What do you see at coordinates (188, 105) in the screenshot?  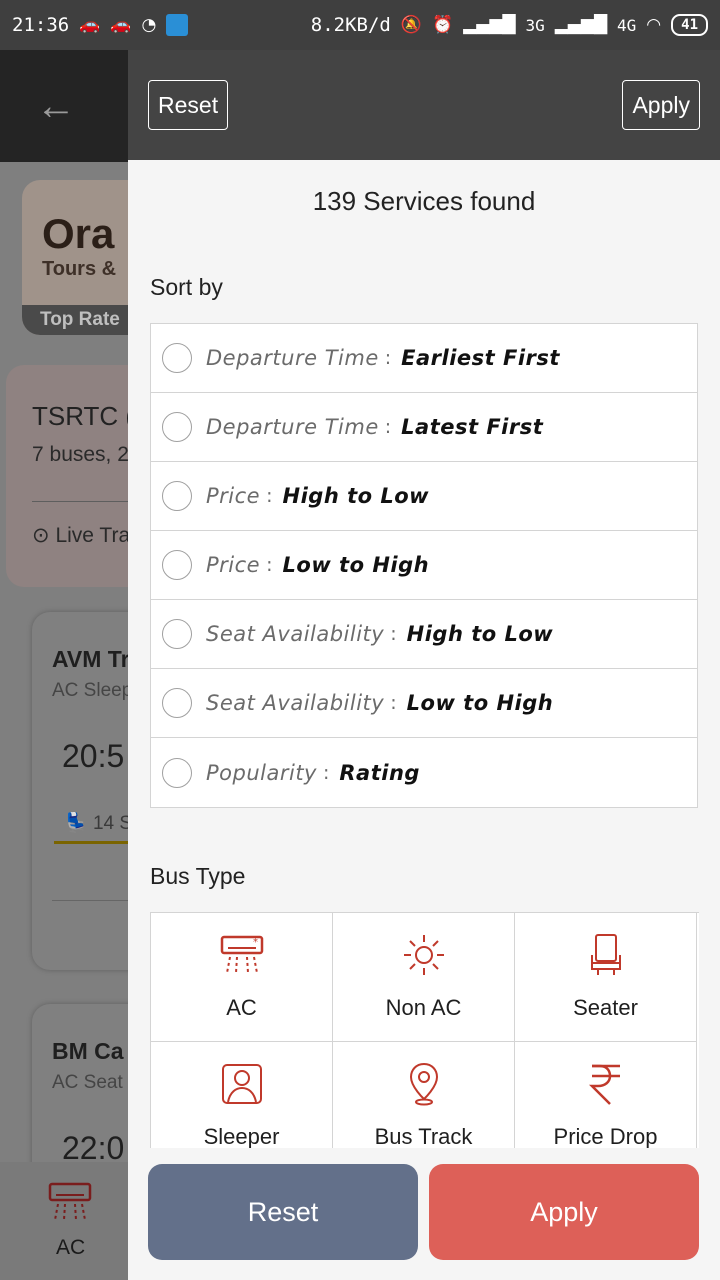 I see `header-reset-button: Reset` at bounding box center [188, 105].